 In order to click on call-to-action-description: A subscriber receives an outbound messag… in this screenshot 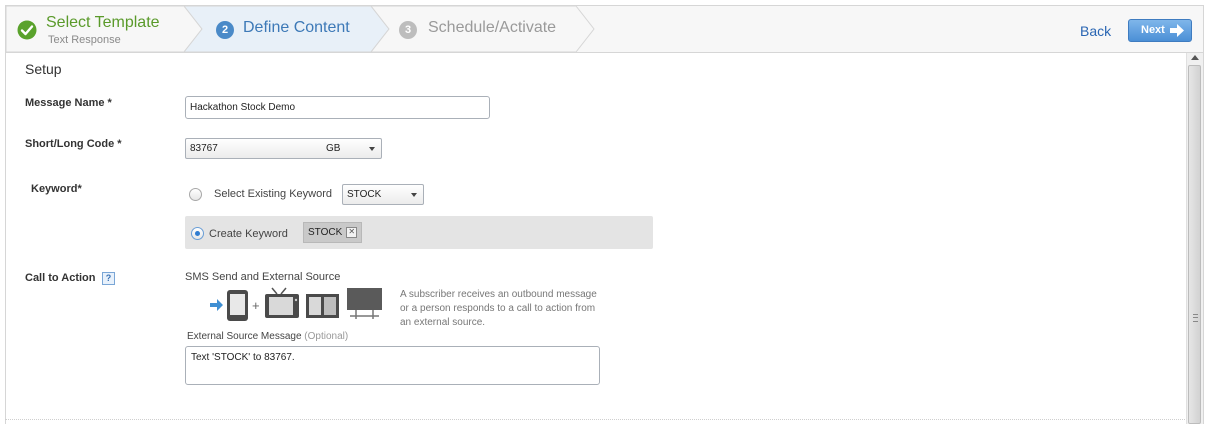, I will do `click(498, 308)`.